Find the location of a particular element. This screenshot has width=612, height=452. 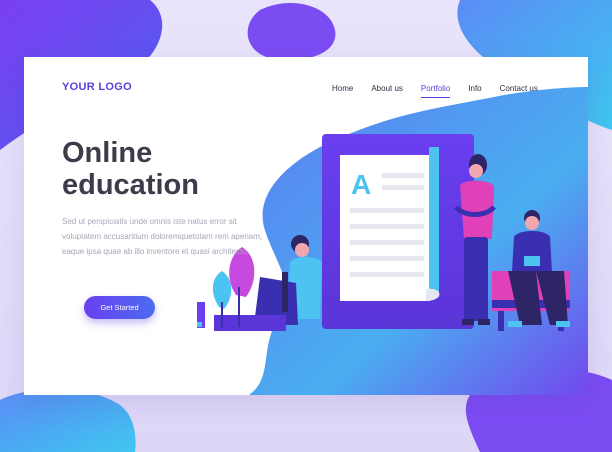

get-started-button: Get Started is located at coordinates (119, 307).